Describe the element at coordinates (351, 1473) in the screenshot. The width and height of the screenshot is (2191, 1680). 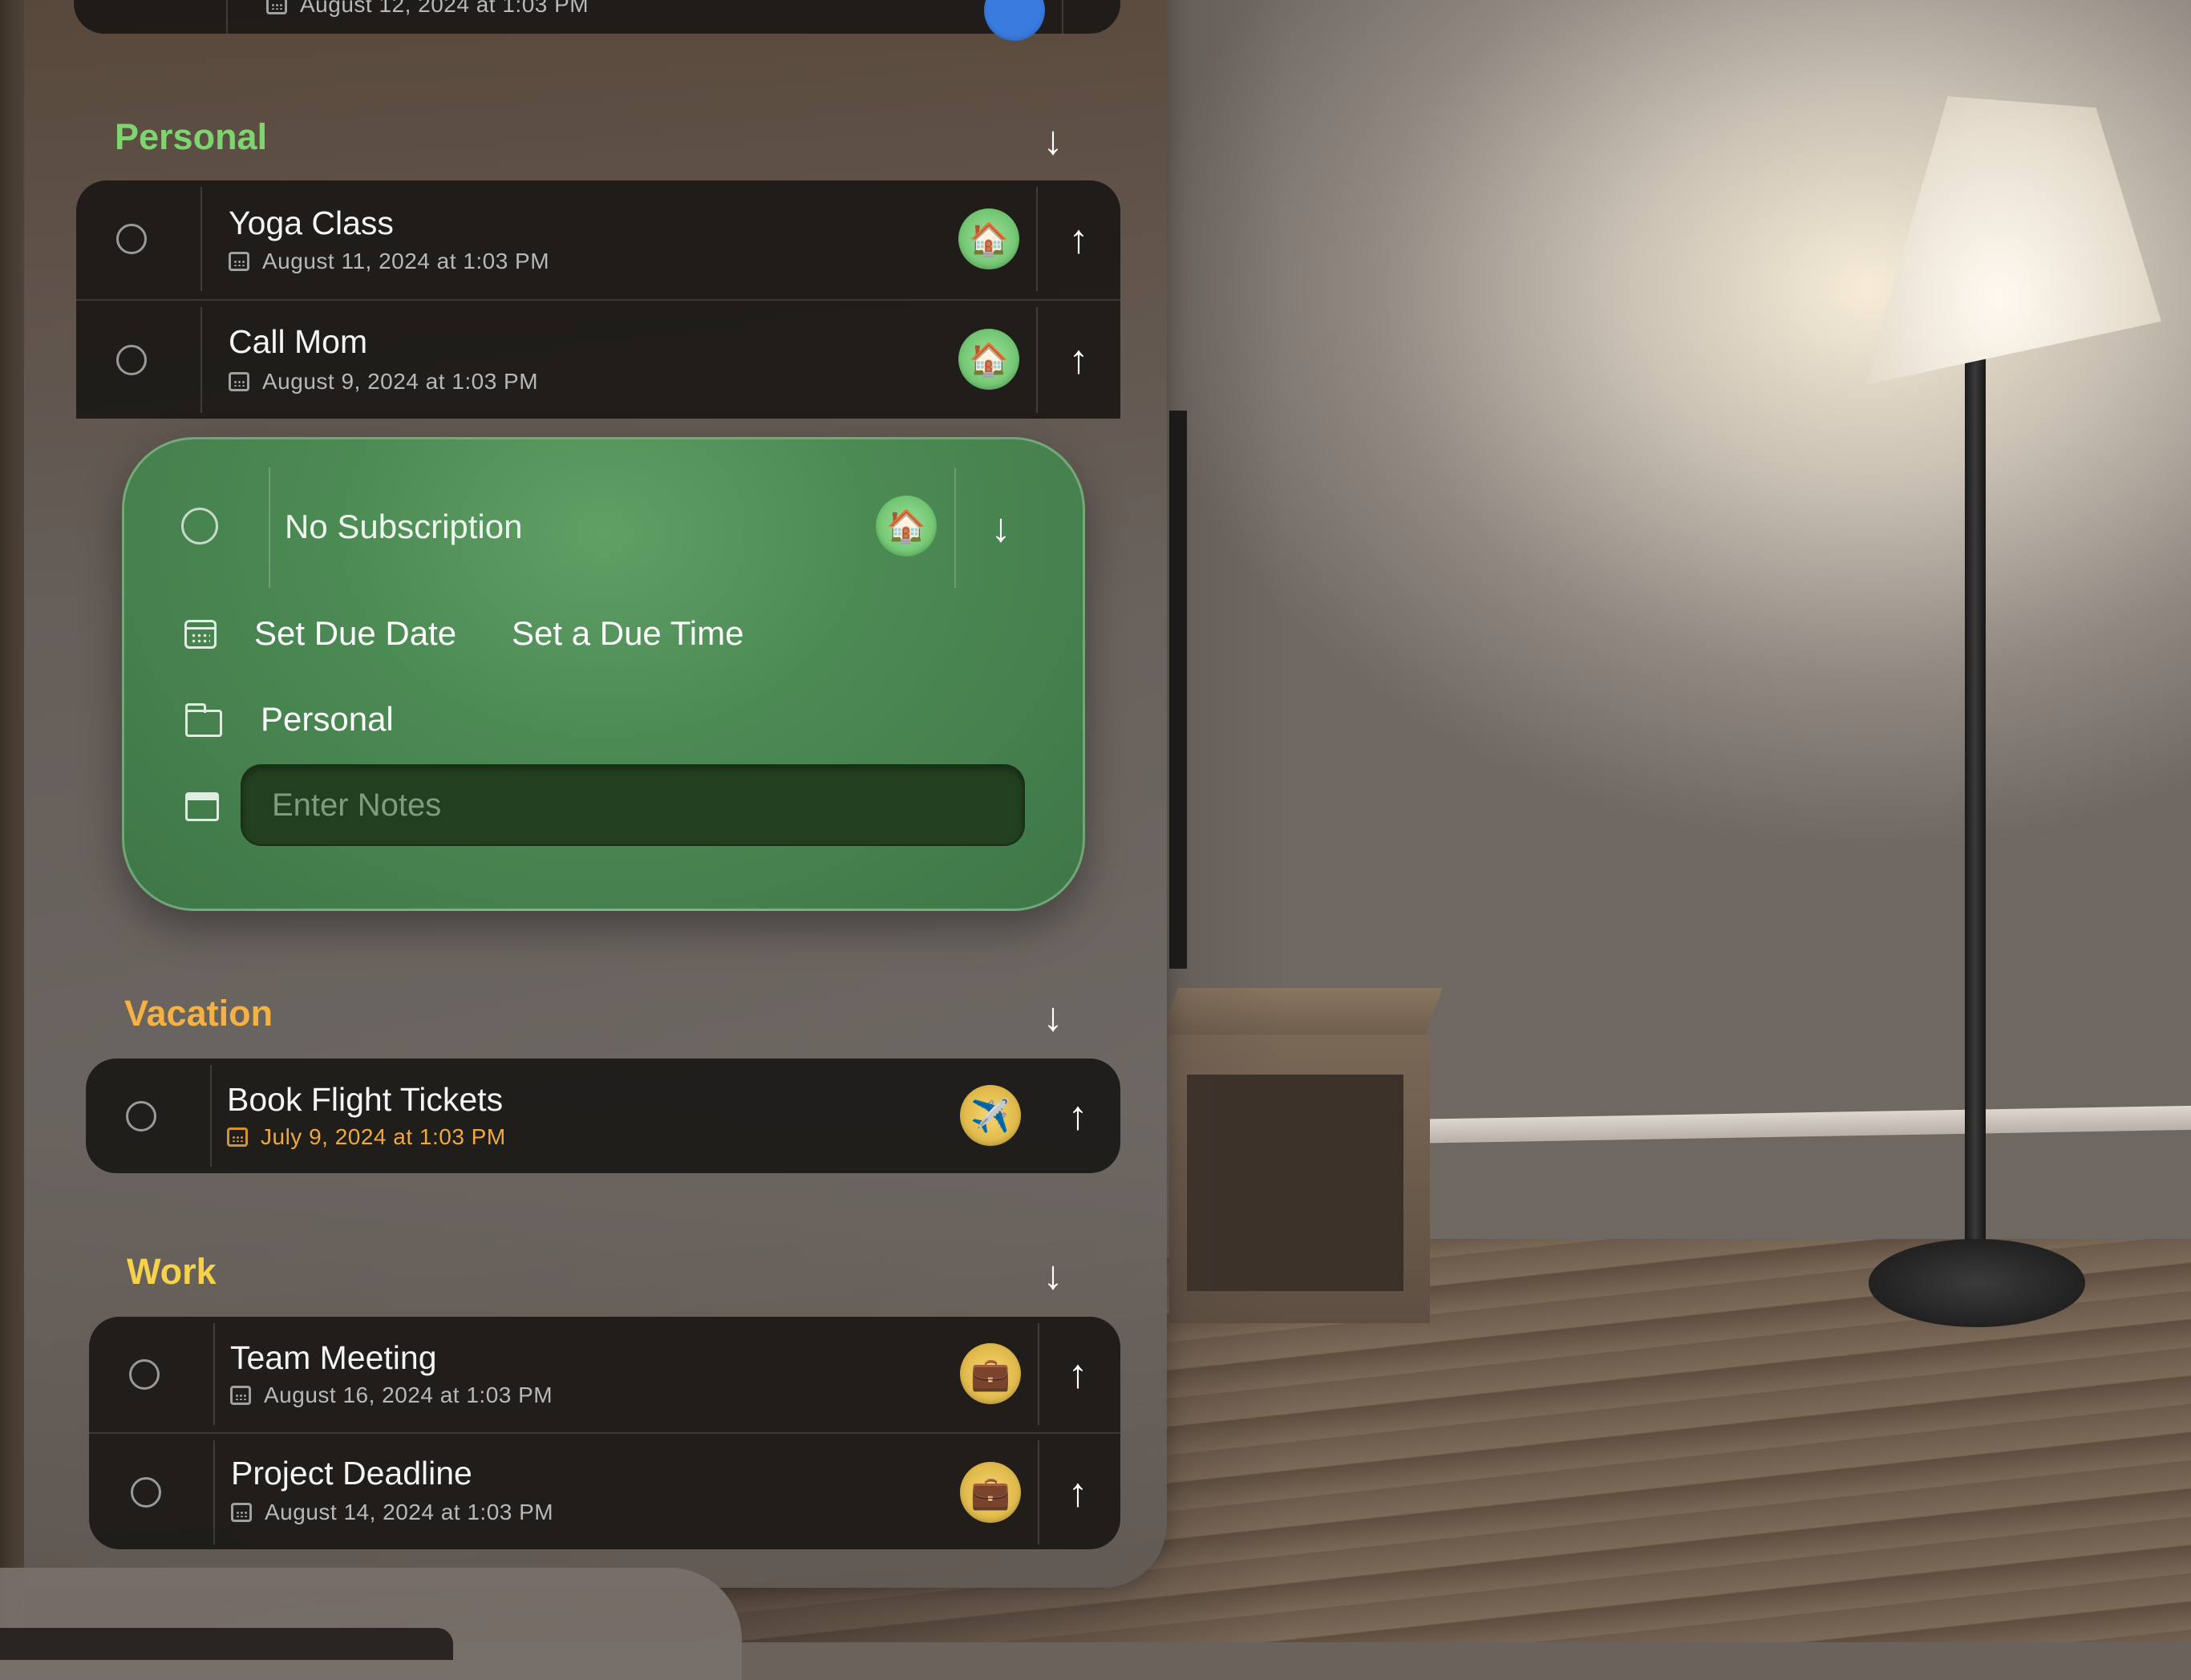
I see `task-title: Project Deadline` at that location.